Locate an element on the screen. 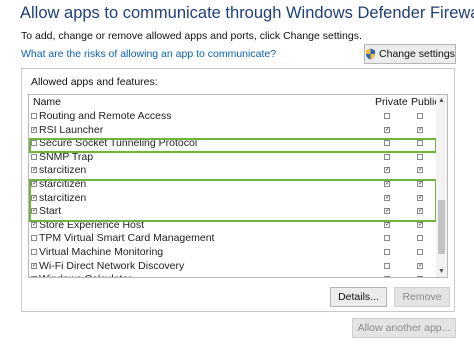 The width and height of the screenshot is (474, 351). allowed-apps-label: Allowed apps and features: is located at coordinates (94, 82).